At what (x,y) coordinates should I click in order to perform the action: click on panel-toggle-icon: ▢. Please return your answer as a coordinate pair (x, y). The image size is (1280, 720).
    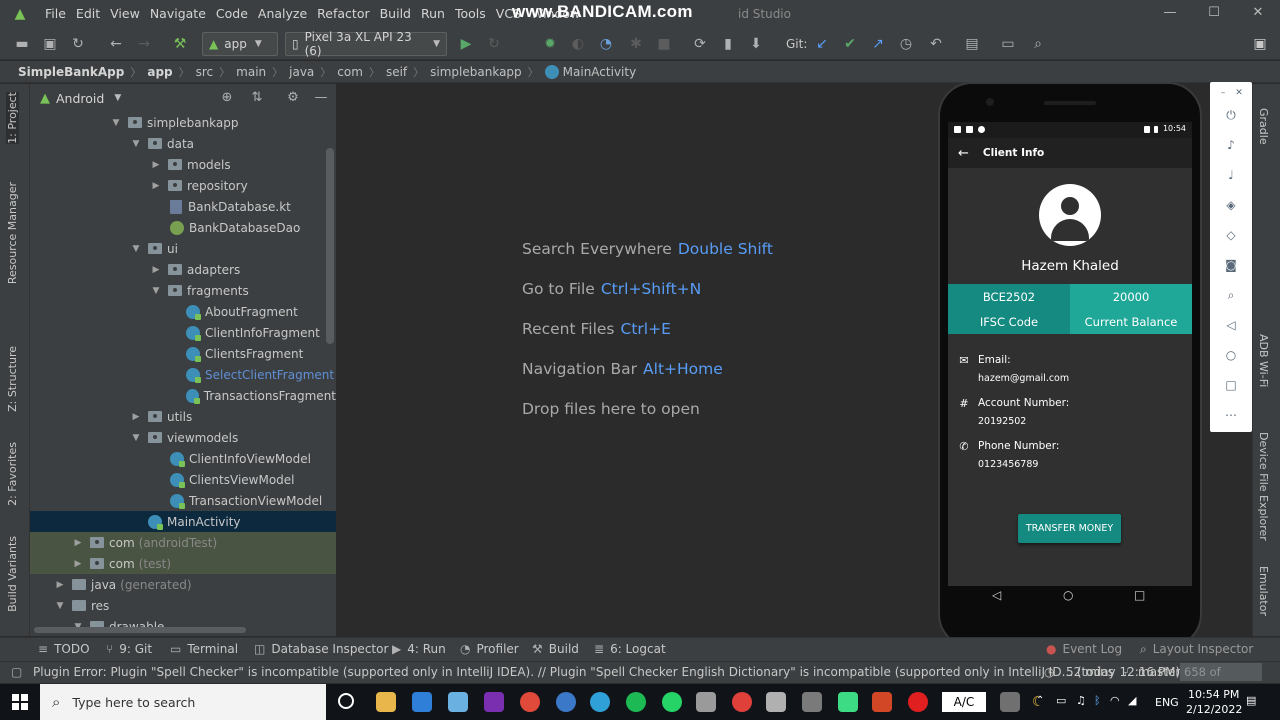
    Looking at the image, I should click on (16, 672).